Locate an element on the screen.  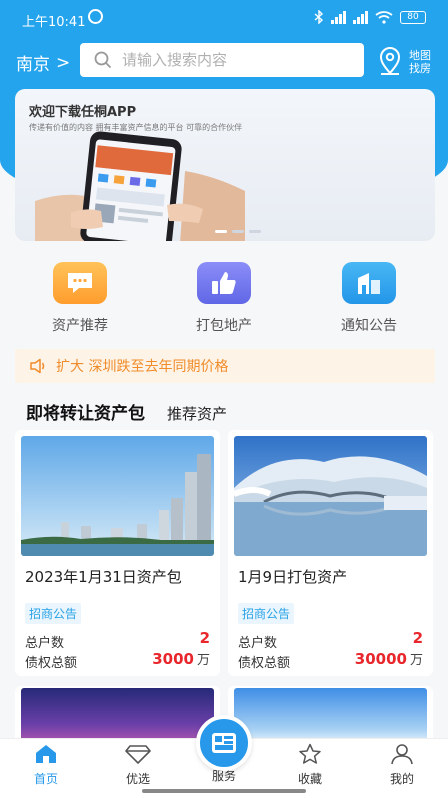
home-indicator is located at coordinates (224, 791).